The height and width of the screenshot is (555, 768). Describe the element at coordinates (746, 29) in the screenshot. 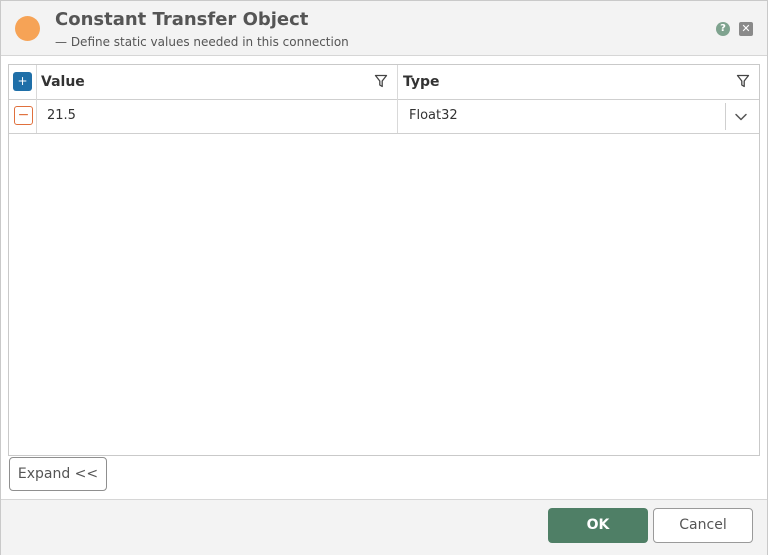

I see `close-icon: ✕` at that location.